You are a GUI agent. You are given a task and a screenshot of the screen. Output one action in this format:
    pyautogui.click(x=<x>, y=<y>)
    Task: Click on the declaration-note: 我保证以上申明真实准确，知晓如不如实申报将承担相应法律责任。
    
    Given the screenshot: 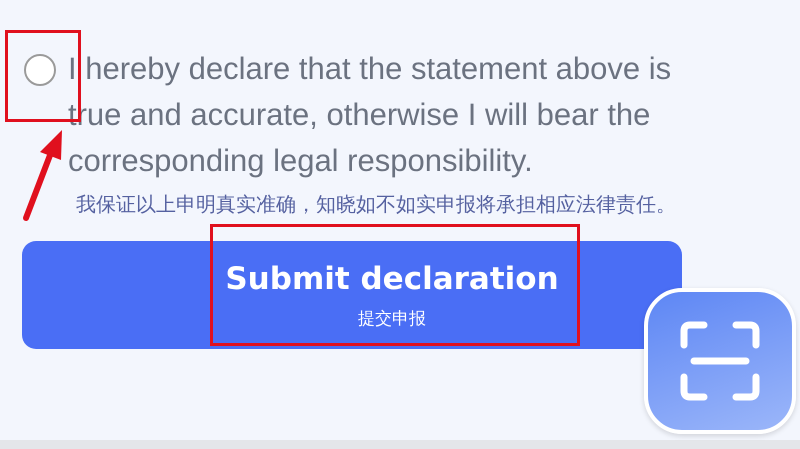 What is the action you would take?
    pyautogui.click(x=376, y=204)
    